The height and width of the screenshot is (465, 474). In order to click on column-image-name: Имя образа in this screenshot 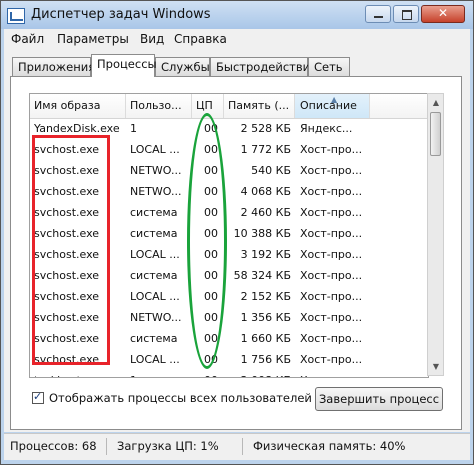, I will do `click(78, 106)`.